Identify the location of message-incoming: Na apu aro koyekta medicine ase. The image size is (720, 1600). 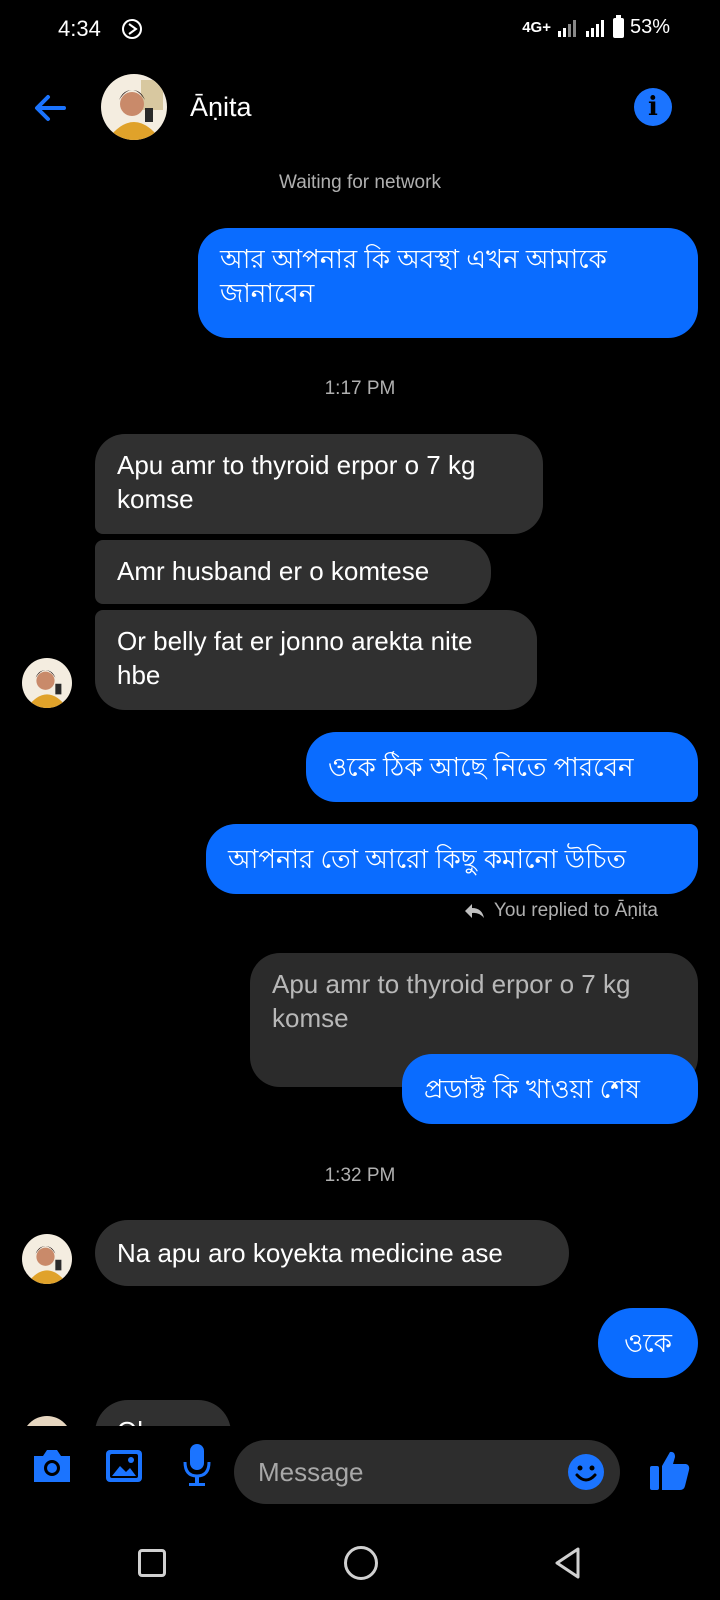
(332, 1253).